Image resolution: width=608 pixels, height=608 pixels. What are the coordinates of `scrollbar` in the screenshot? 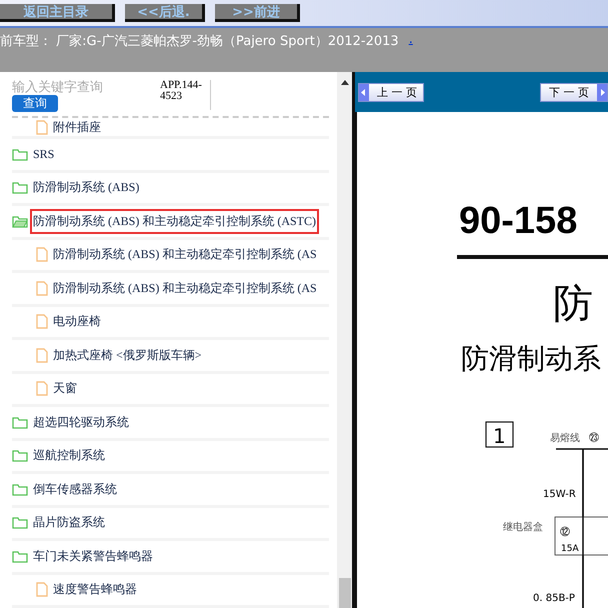 It's located at (344, 340).